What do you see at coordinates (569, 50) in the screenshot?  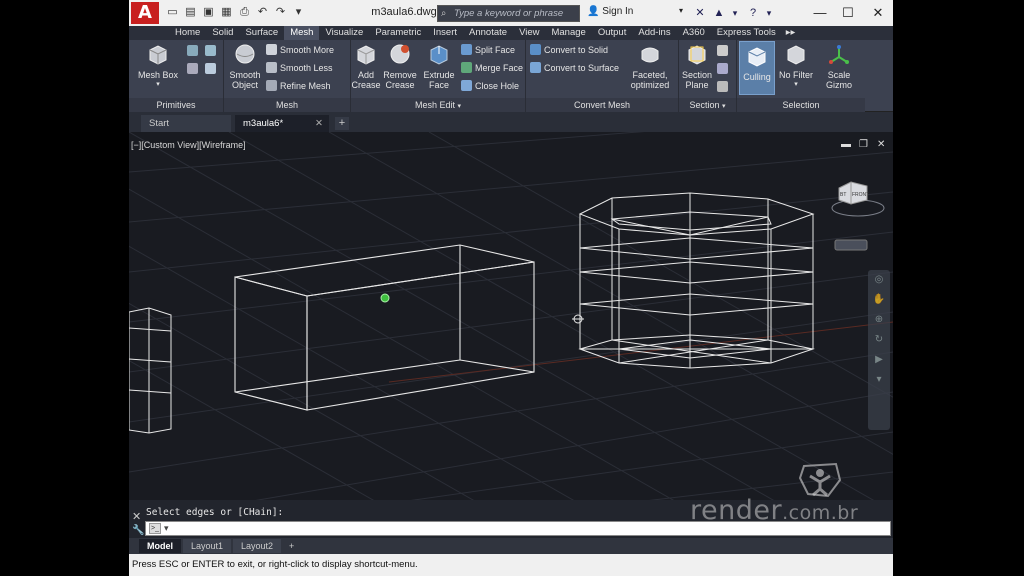 I see `convert-to-solid-button: Convert to Solid` at bounding box center [569, 50].